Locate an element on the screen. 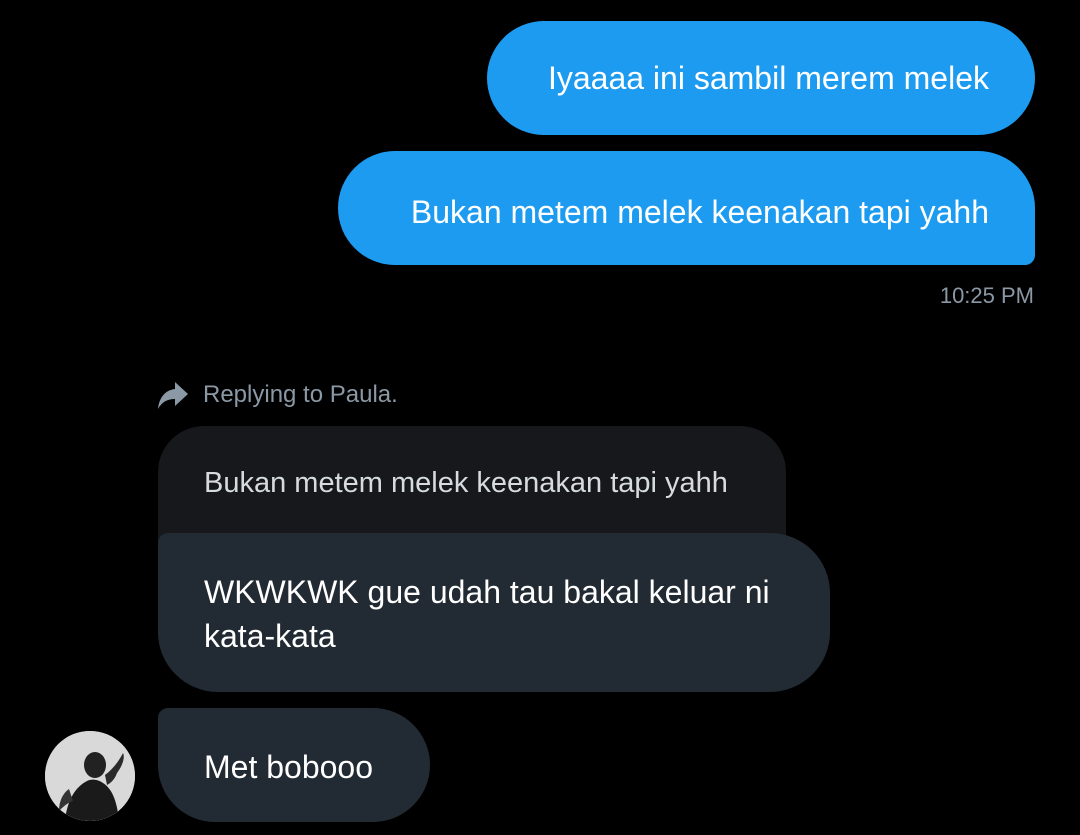 The image size is (1080, 835). received-message-bubble: Met bobooo is located at coordinates (294, 765).